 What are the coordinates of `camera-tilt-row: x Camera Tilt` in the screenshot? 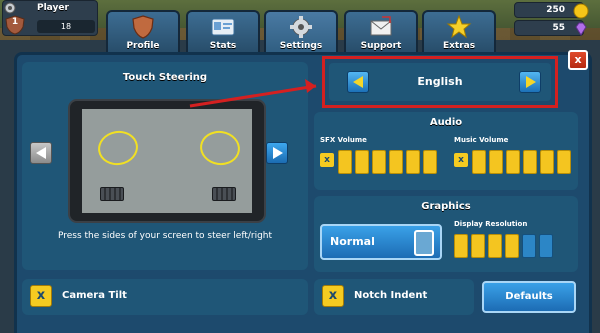 It's located at (165, 297).